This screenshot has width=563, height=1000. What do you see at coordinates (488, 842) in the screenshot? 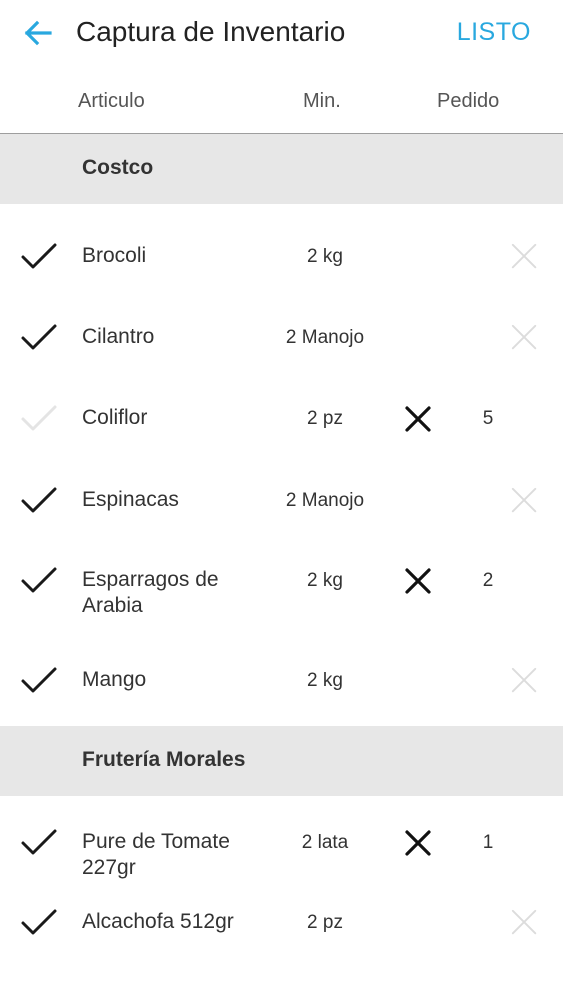
I see `order-quantity: 1` at bounding box center [488, 842].